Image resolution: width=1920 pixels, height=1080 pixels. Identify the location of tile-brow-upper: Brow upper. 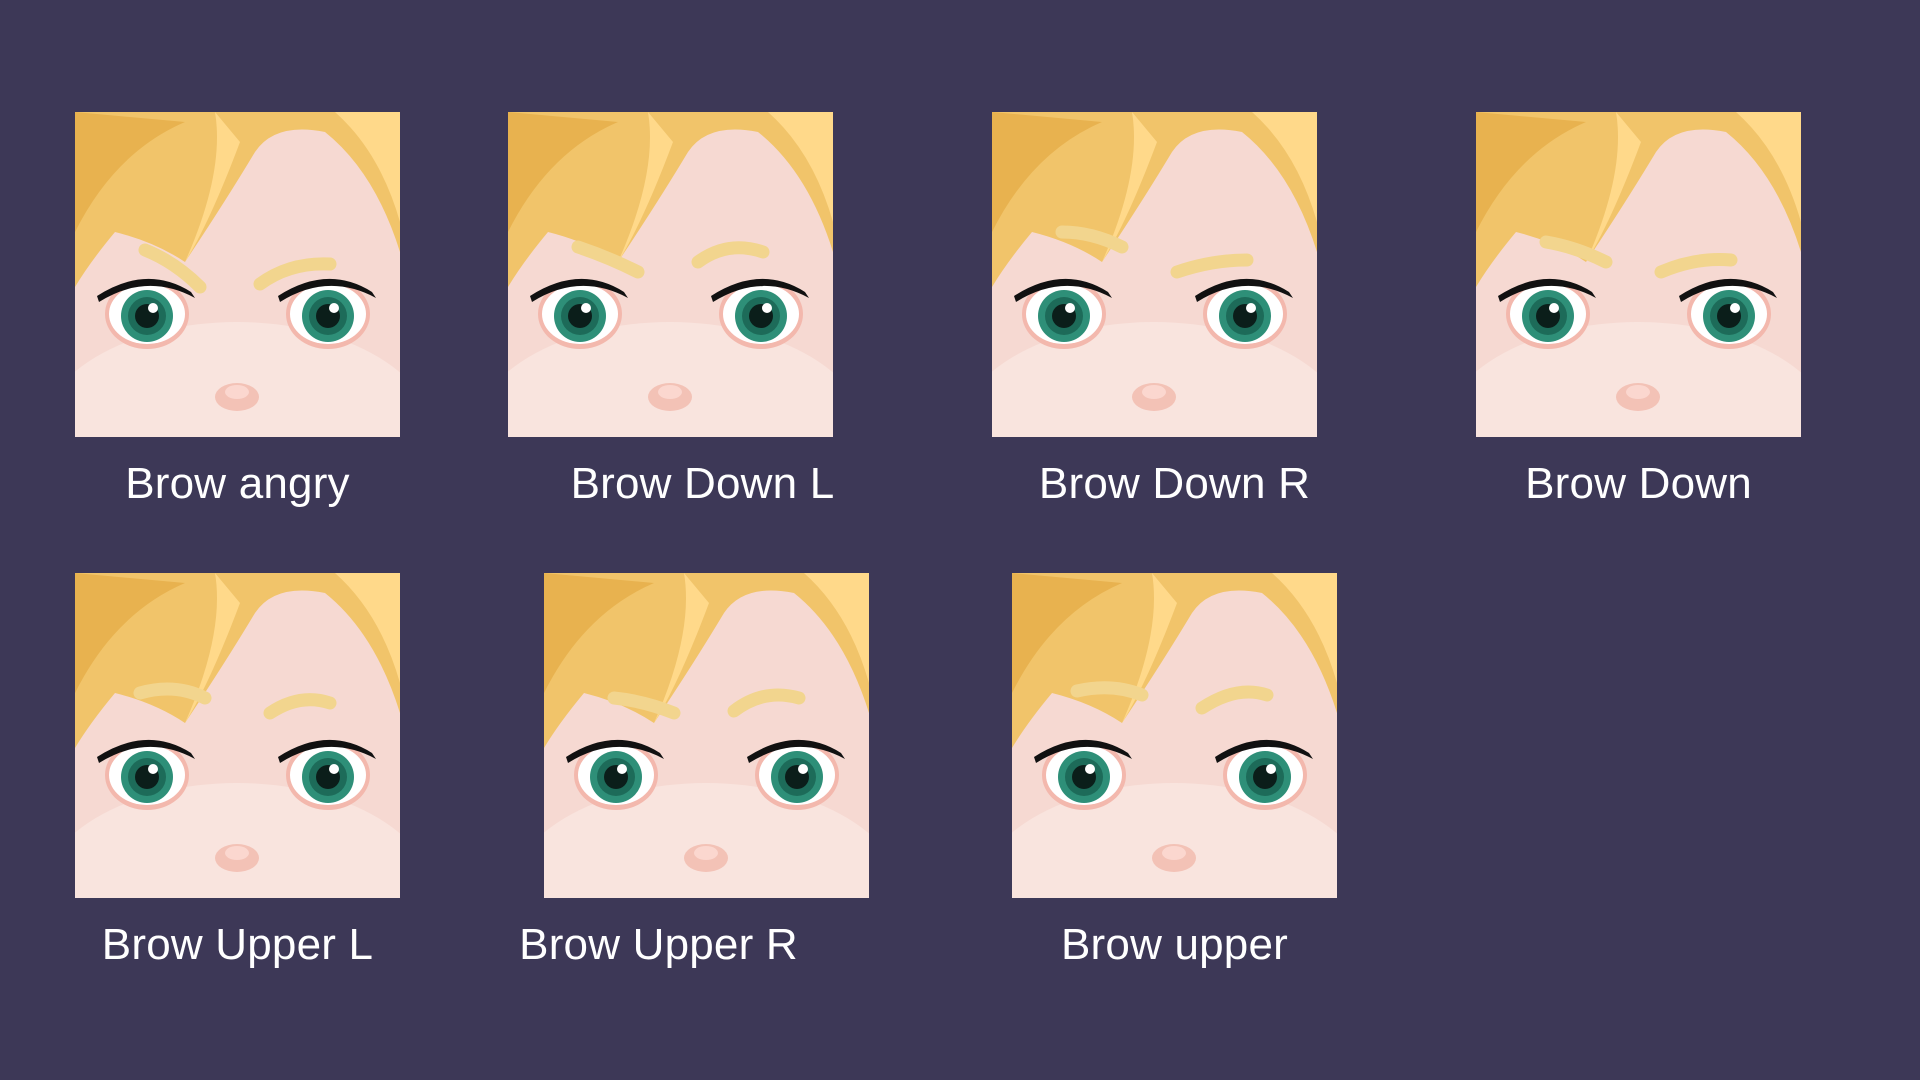
(1174, 770).